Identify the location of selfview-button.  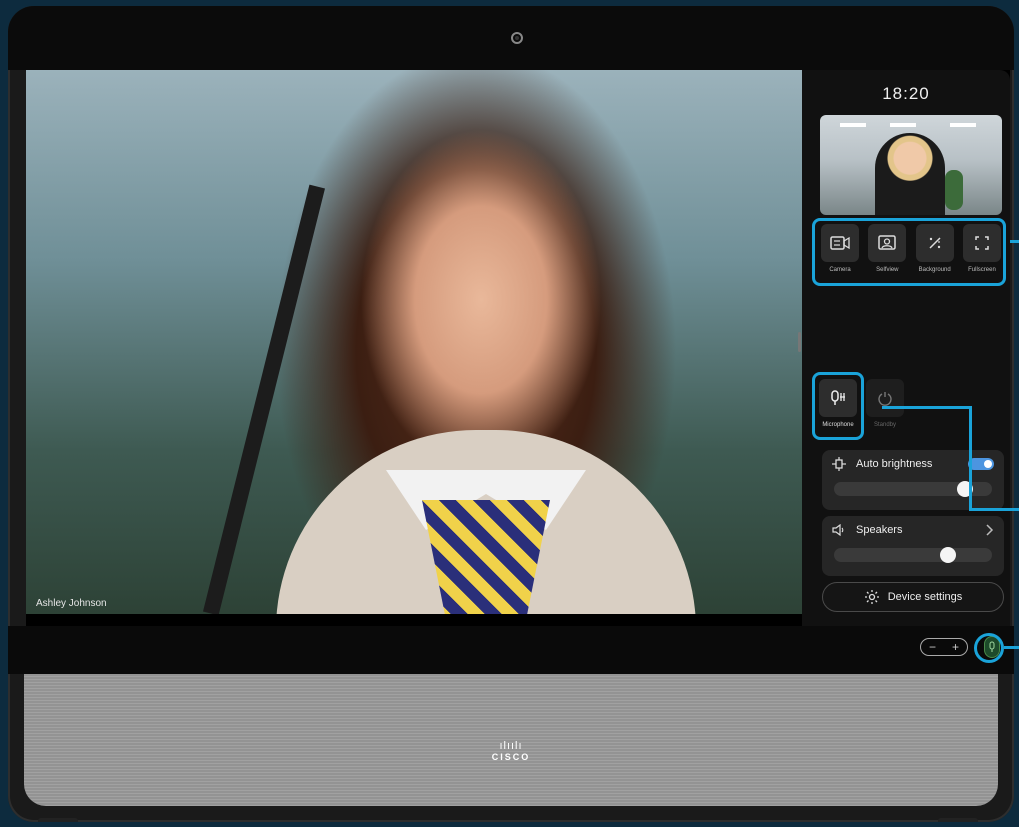
(887, 243).